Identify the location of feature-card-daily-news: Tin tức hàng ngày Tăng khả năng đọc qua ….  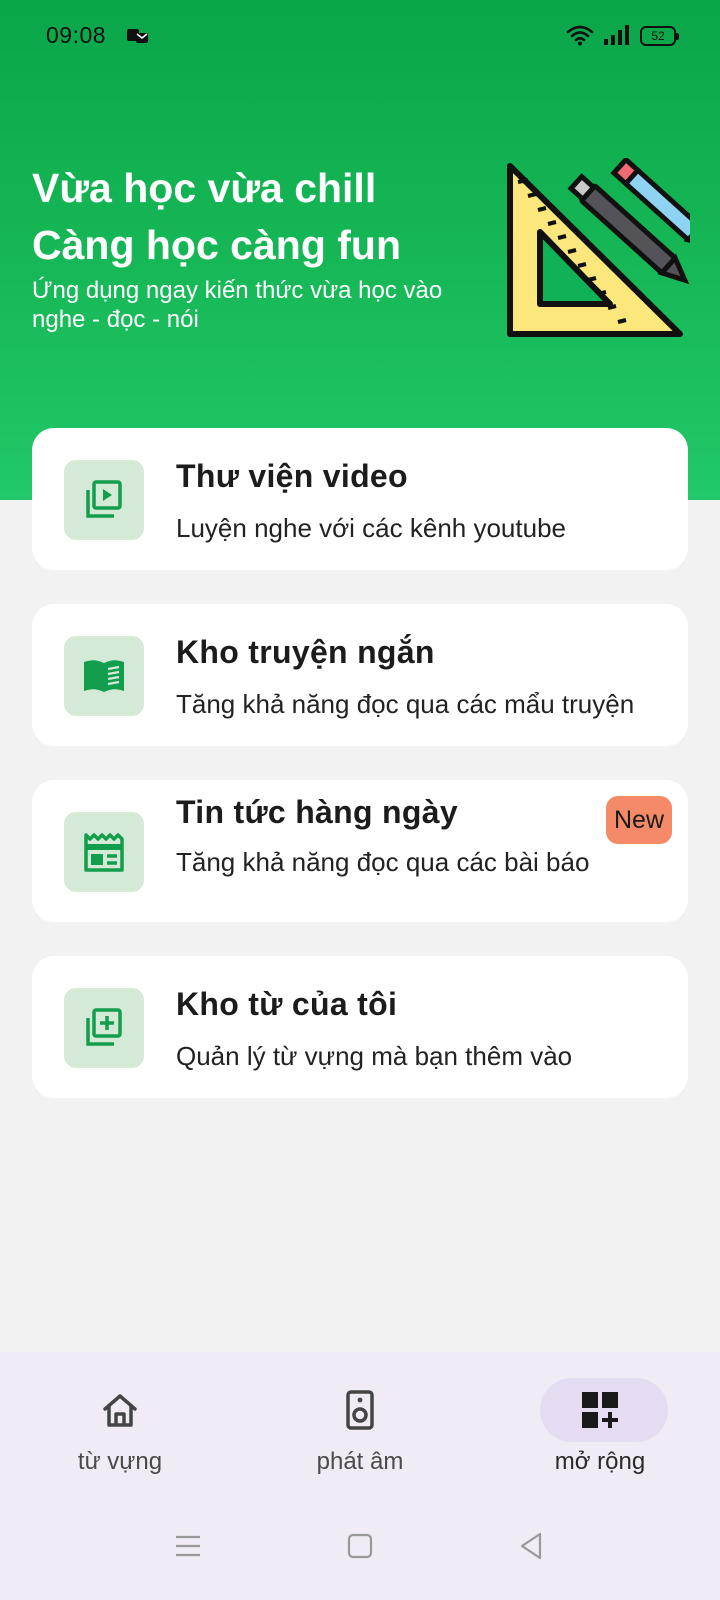
(360, 851).